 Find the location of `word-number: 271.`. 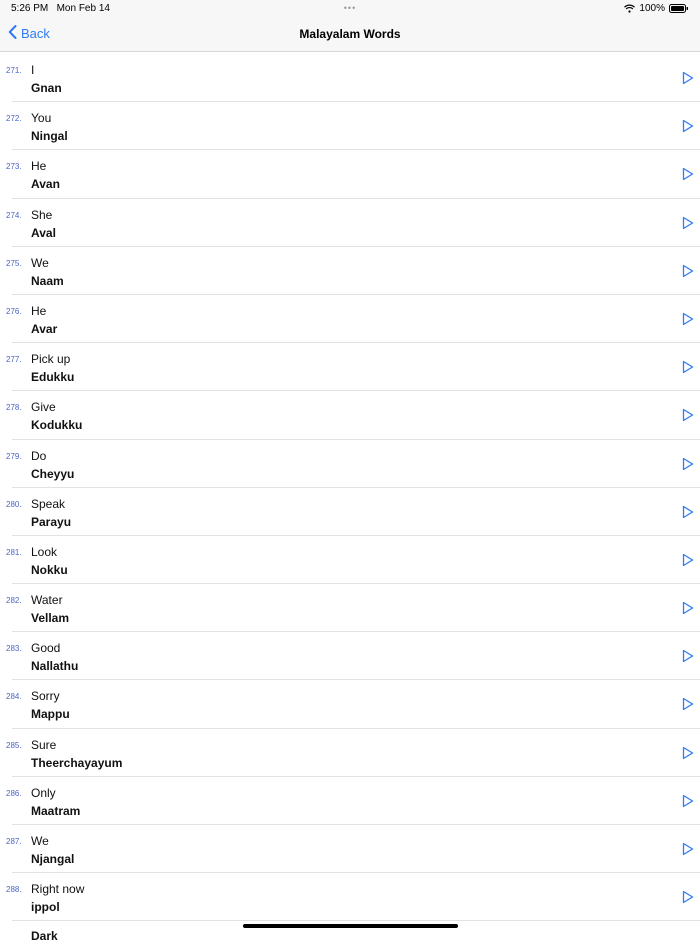

word-number: 271. is located at coordinates (14, 70).